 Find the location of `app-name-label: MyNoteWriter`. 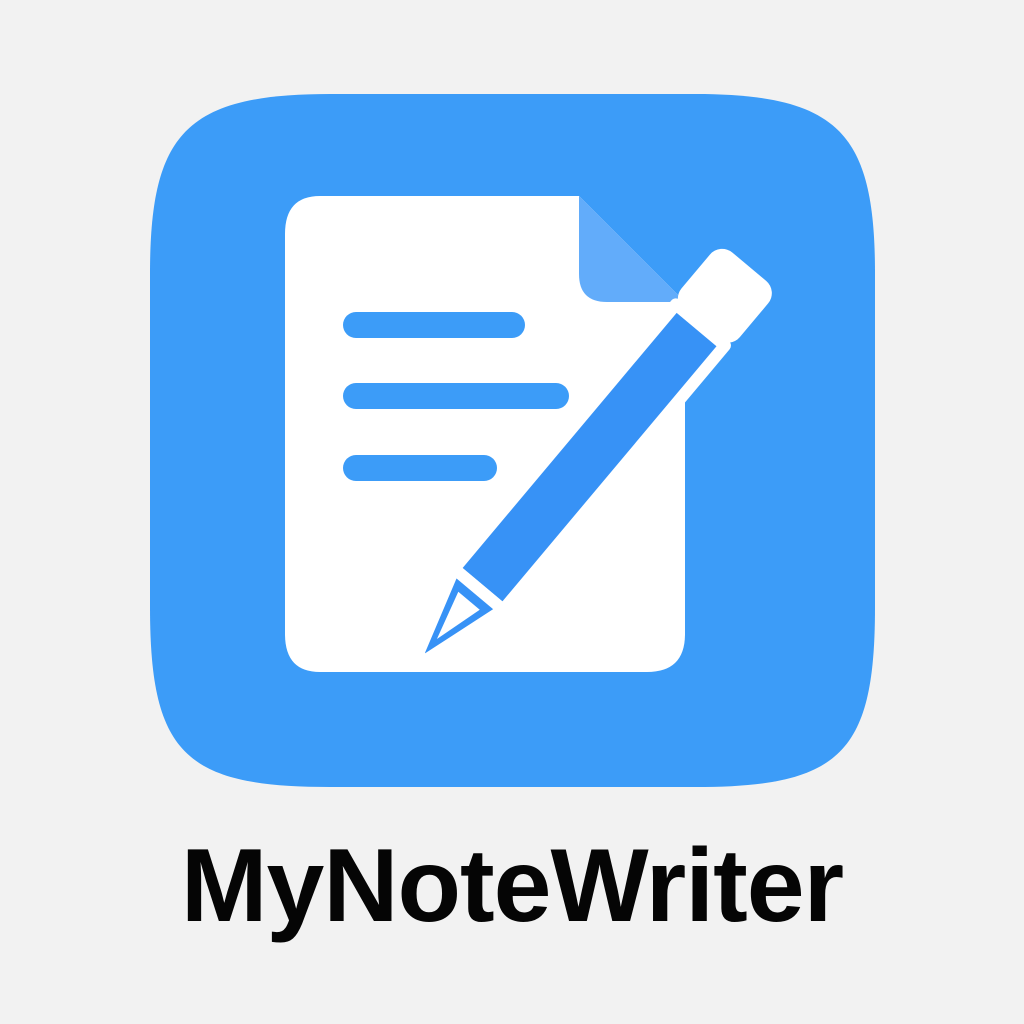

app-name-label: MyNoteWriter is located at coordinates (512, 886).